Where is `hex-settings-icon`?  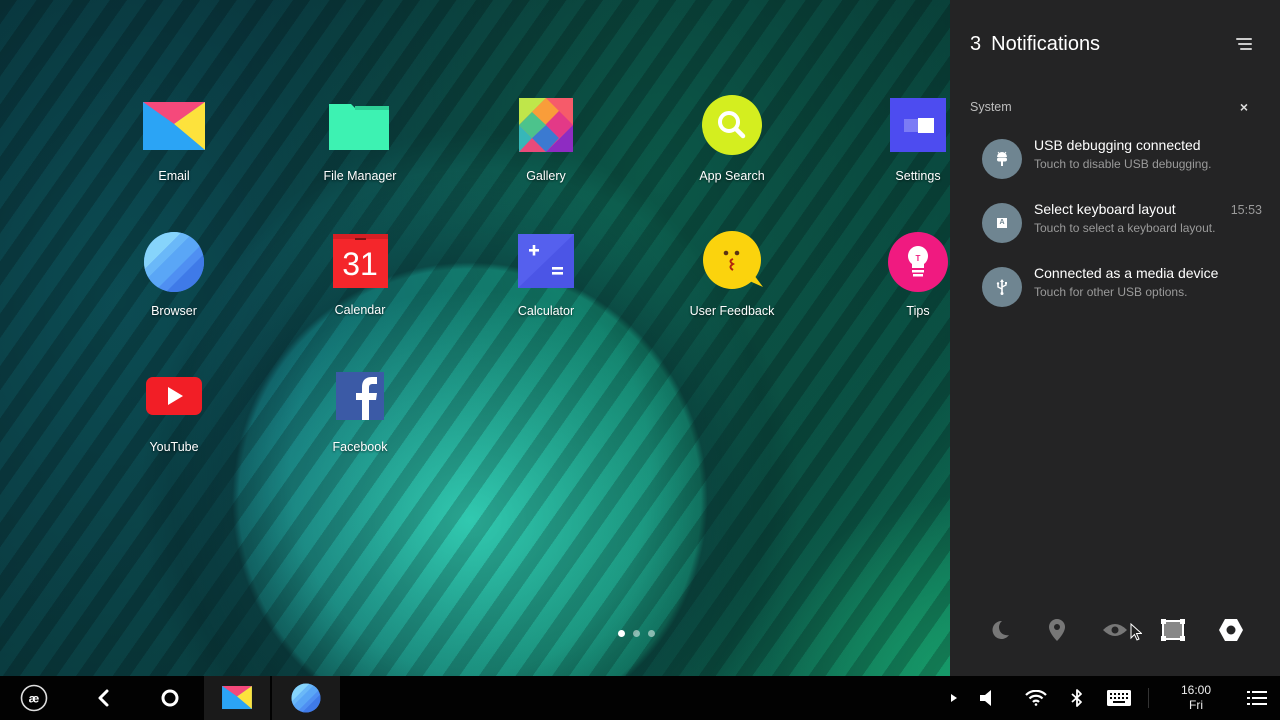
hex-settings-icon is located at coordinates (1231, 630).